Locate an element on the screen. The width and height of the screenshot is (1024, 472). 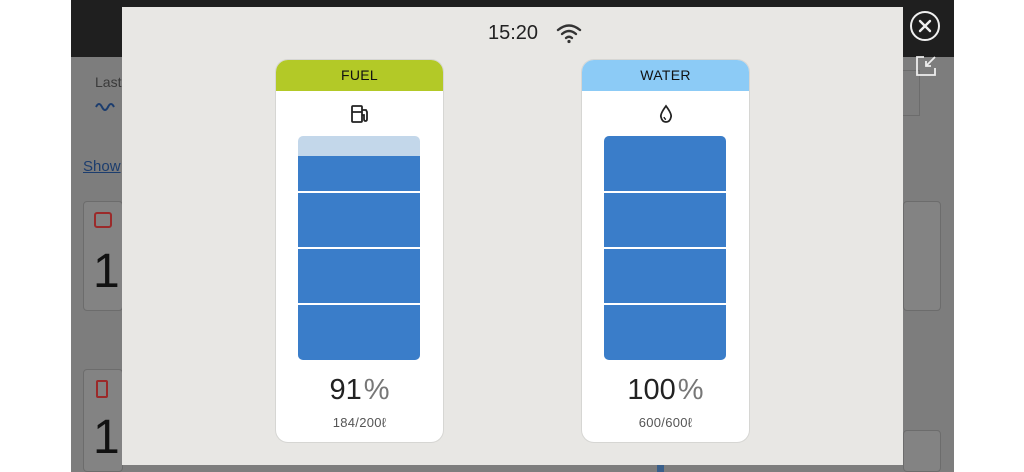
tank-name: WATER is located at coordinates (665, 75).